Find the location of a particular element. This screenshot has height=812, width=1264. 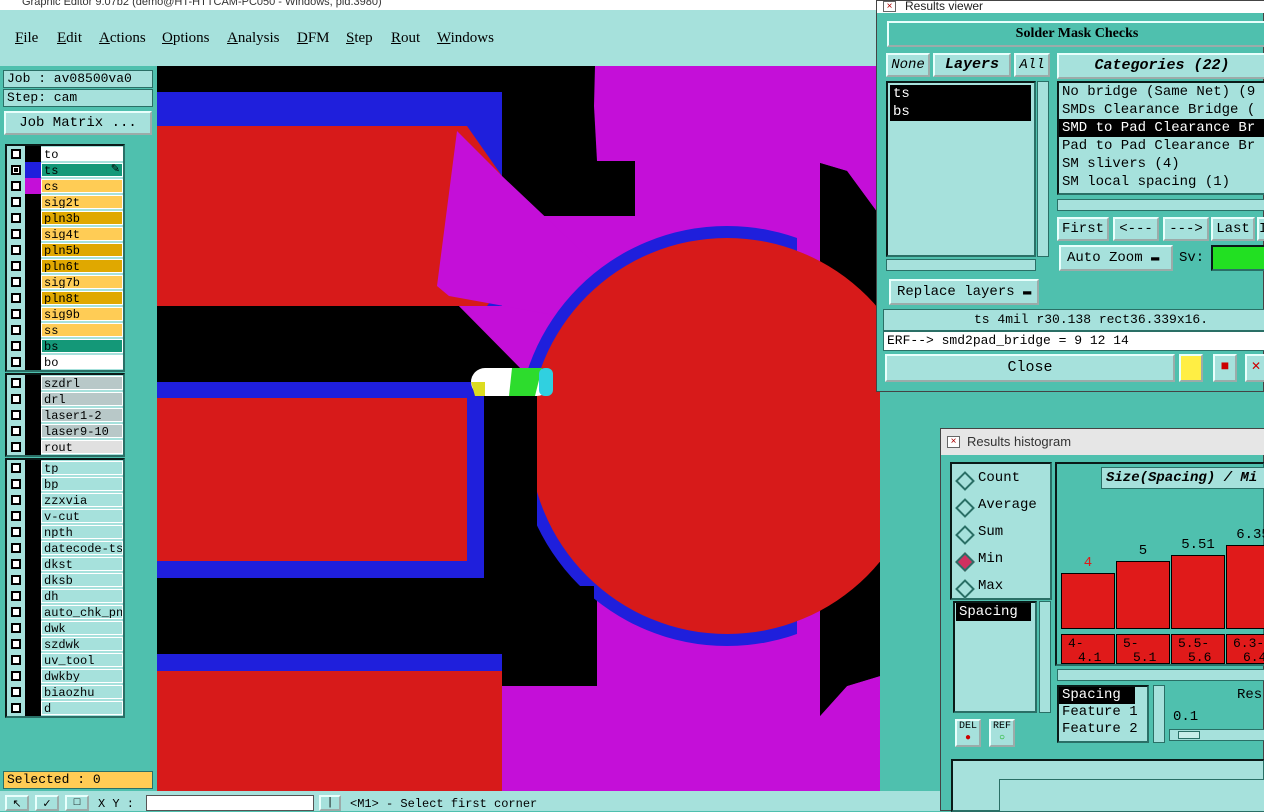

category-item-selected: SMD to Pad Clearance Br is located at coordinates (1161, 128).